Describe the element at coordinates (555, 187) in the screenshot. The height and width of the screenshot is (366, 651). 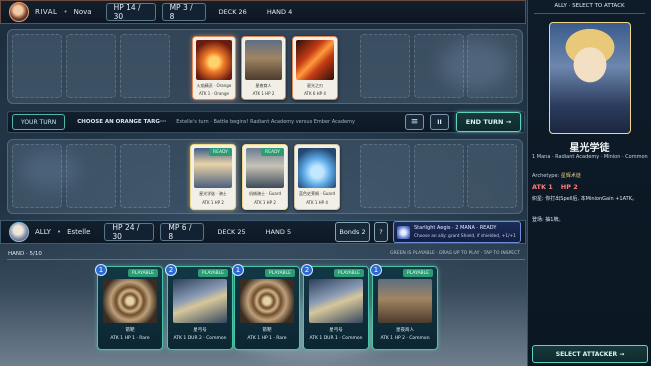
I see `inspect-stats: ATK 1 HP 2` at that location.